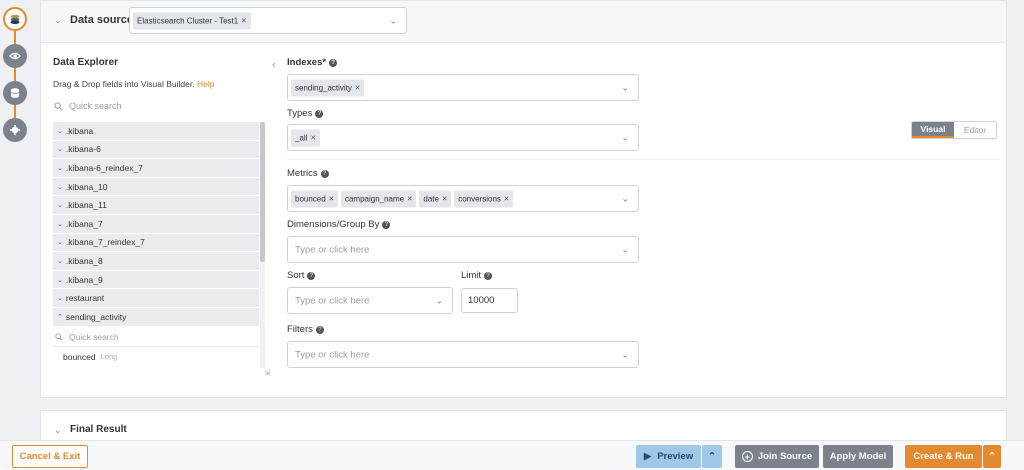 The height and width of the screenshot is (470, 1024). Describe the element at coordinates (523, 425) in the screenshot. I see `final-result-section: ⌄ Final Result` at that location.